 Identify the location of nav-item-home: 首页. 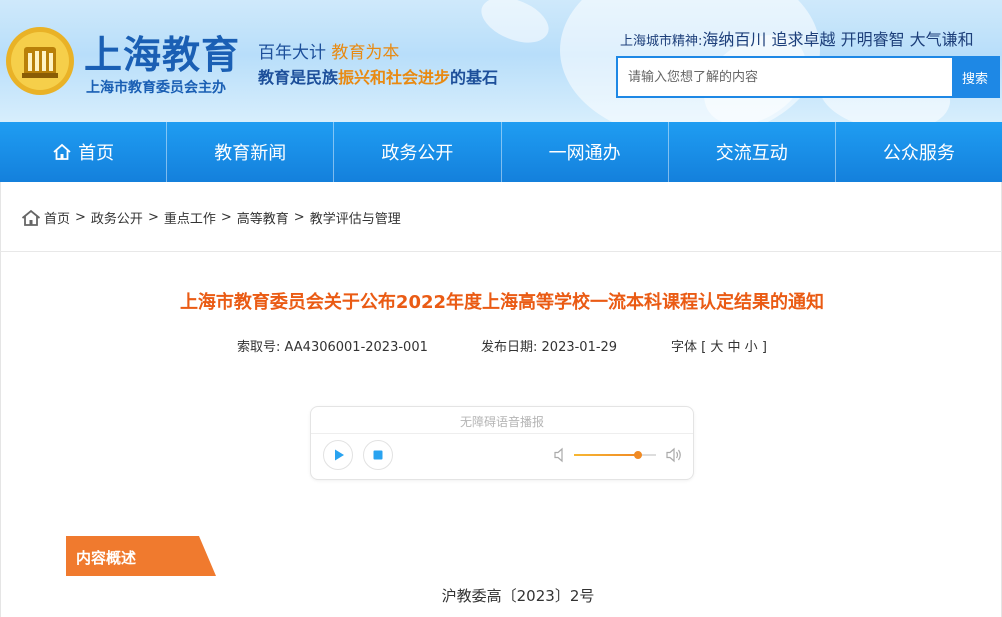
(84, 152).